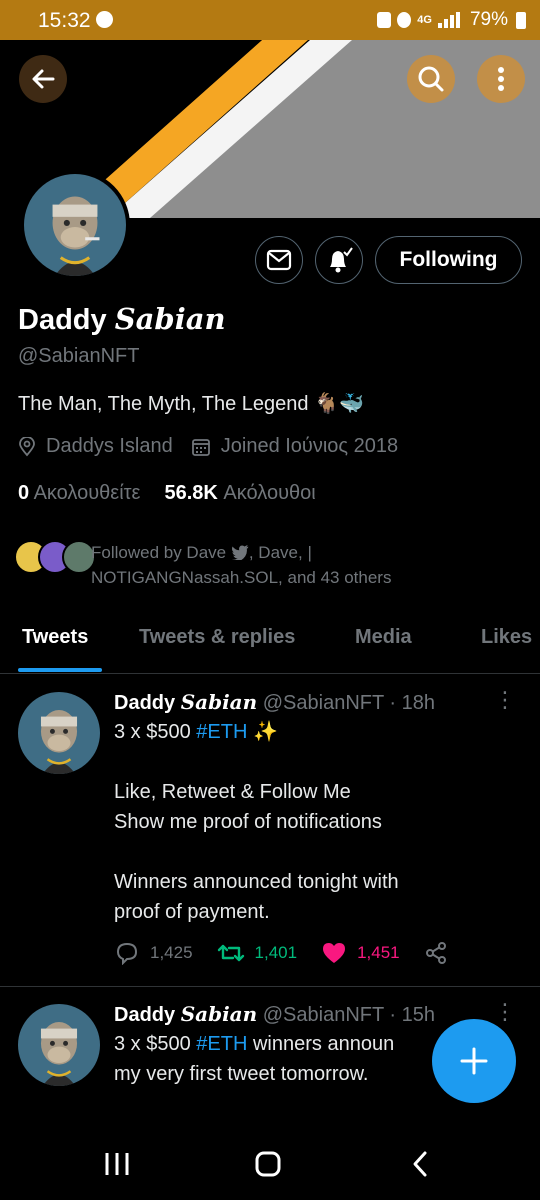 The width and height of the screenshot is (540, 1200). I want to click on location-icon, so click(27, 446).